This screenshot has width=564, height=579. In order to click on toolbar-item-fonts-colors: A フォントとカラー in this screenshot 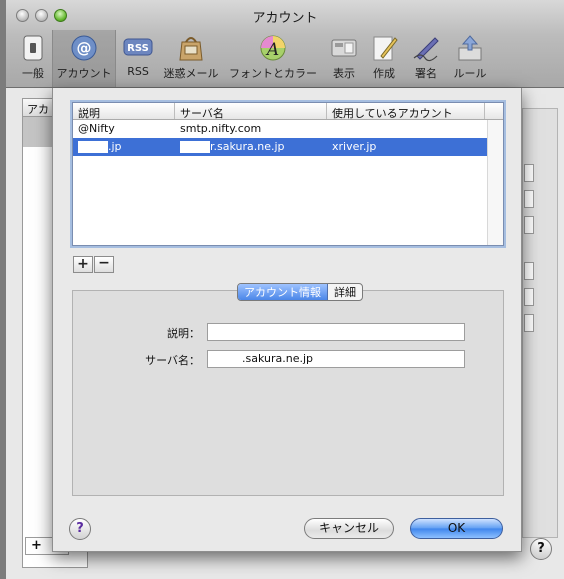, I will do `click(273, 58)`.